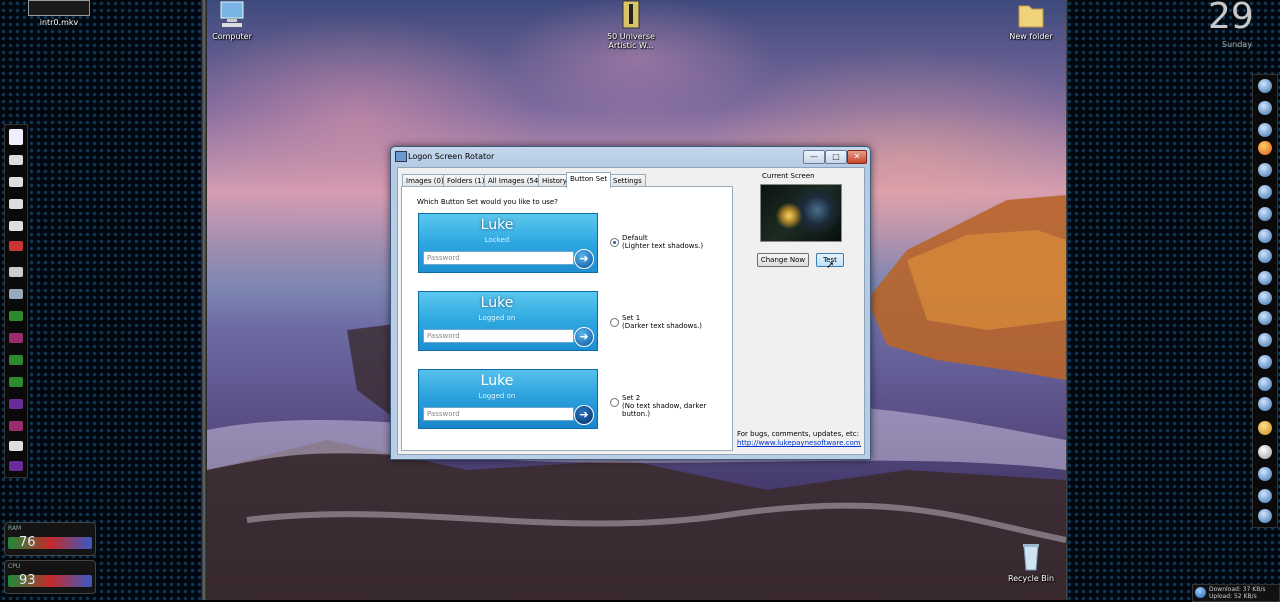 Image resolution: width=1280 pixels, height=602 pixels. Describe the element at coordinates (589, 180) in the screenshot. I see `tab-button-set: Button Set` at that location.